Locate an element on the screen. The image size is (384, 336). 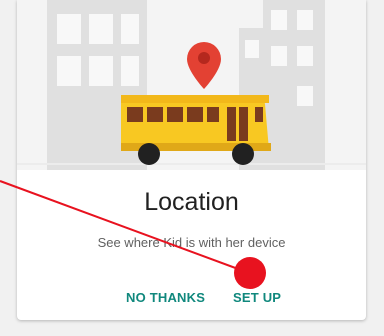
card-actions: NO THANKS SET UP is located at coordinates (191, 301).